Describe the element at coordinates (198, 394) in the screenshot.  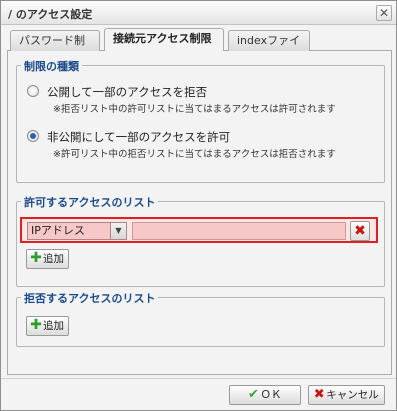
I see `dialog-footer: ✔ ＯＫ ✖ キャンセル` at that location.